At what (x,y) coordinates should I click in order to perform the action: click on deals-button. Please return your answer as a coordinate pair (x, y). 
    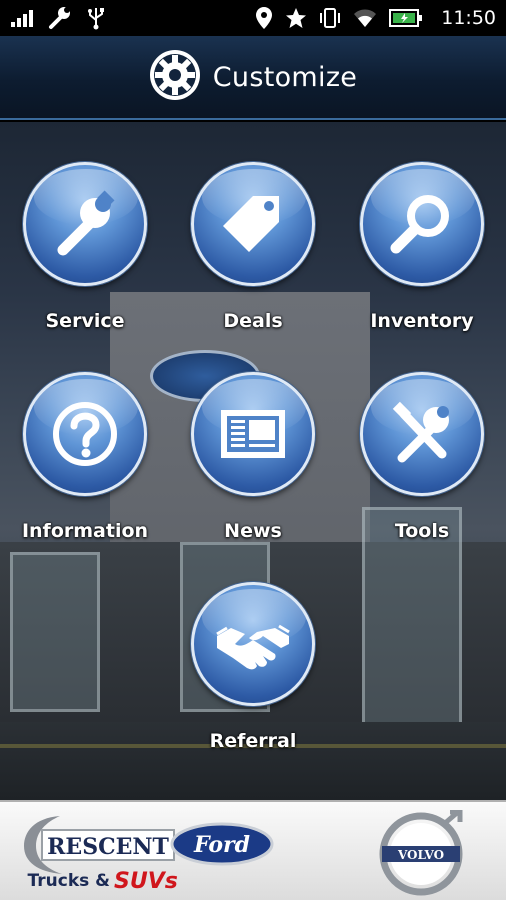
    Looking at the image, I should click on (253, 224).